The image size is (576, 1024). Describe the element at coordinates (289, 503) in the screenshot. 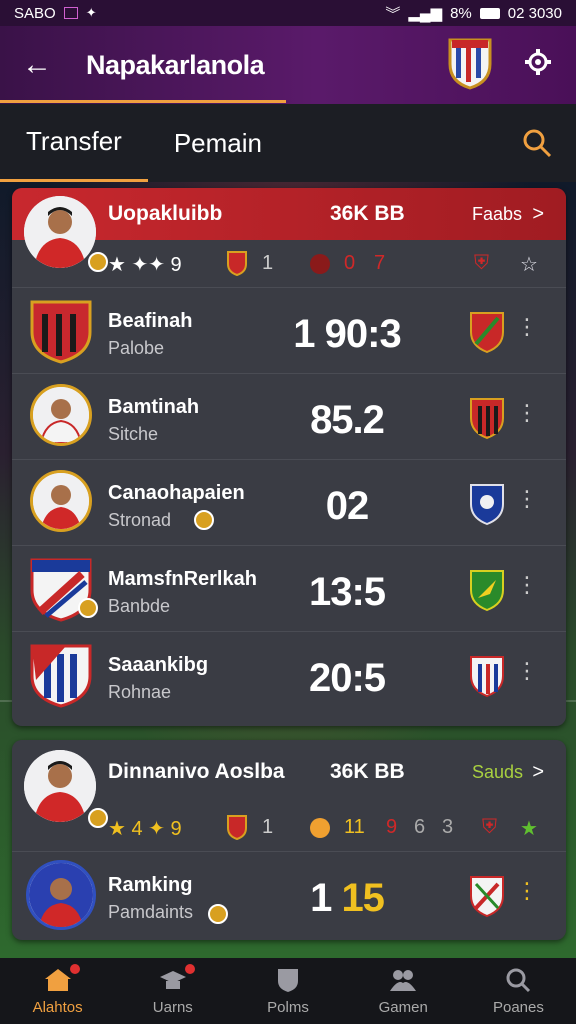

I see `list-item: Canaohapaien Stronad 02 ⋮` at that location.